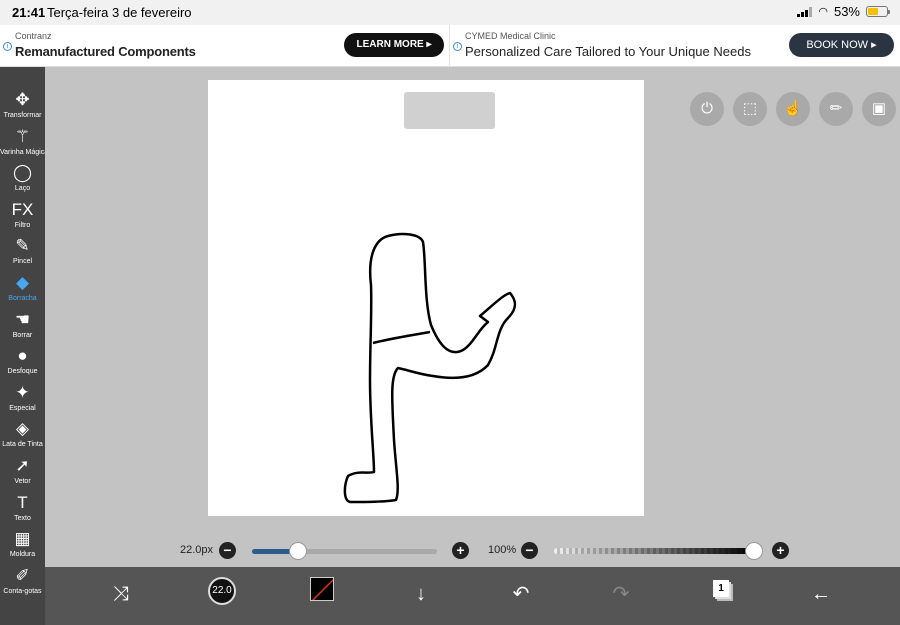  Describe the element at coordinates (22, 481) in the screenshot. I see `tool-label: Vetor` at that location.